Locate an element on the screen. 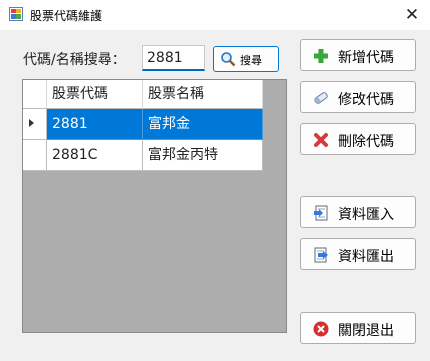 The image size is (430, 361). export-data-button: 資料匯出 is located at coordinates (358, 254).